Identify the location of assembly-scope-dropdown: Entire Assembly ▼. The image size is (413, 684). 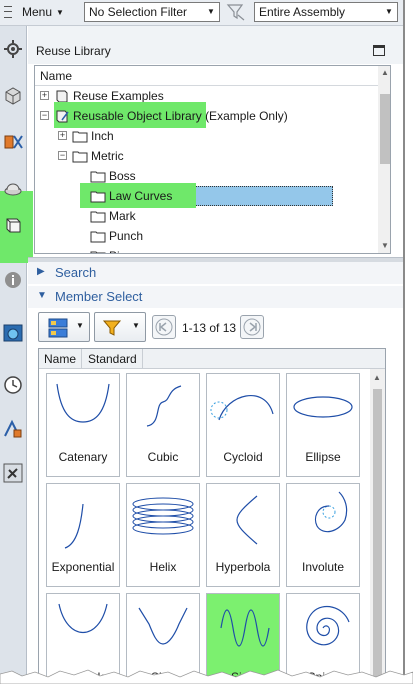
(326, 12).